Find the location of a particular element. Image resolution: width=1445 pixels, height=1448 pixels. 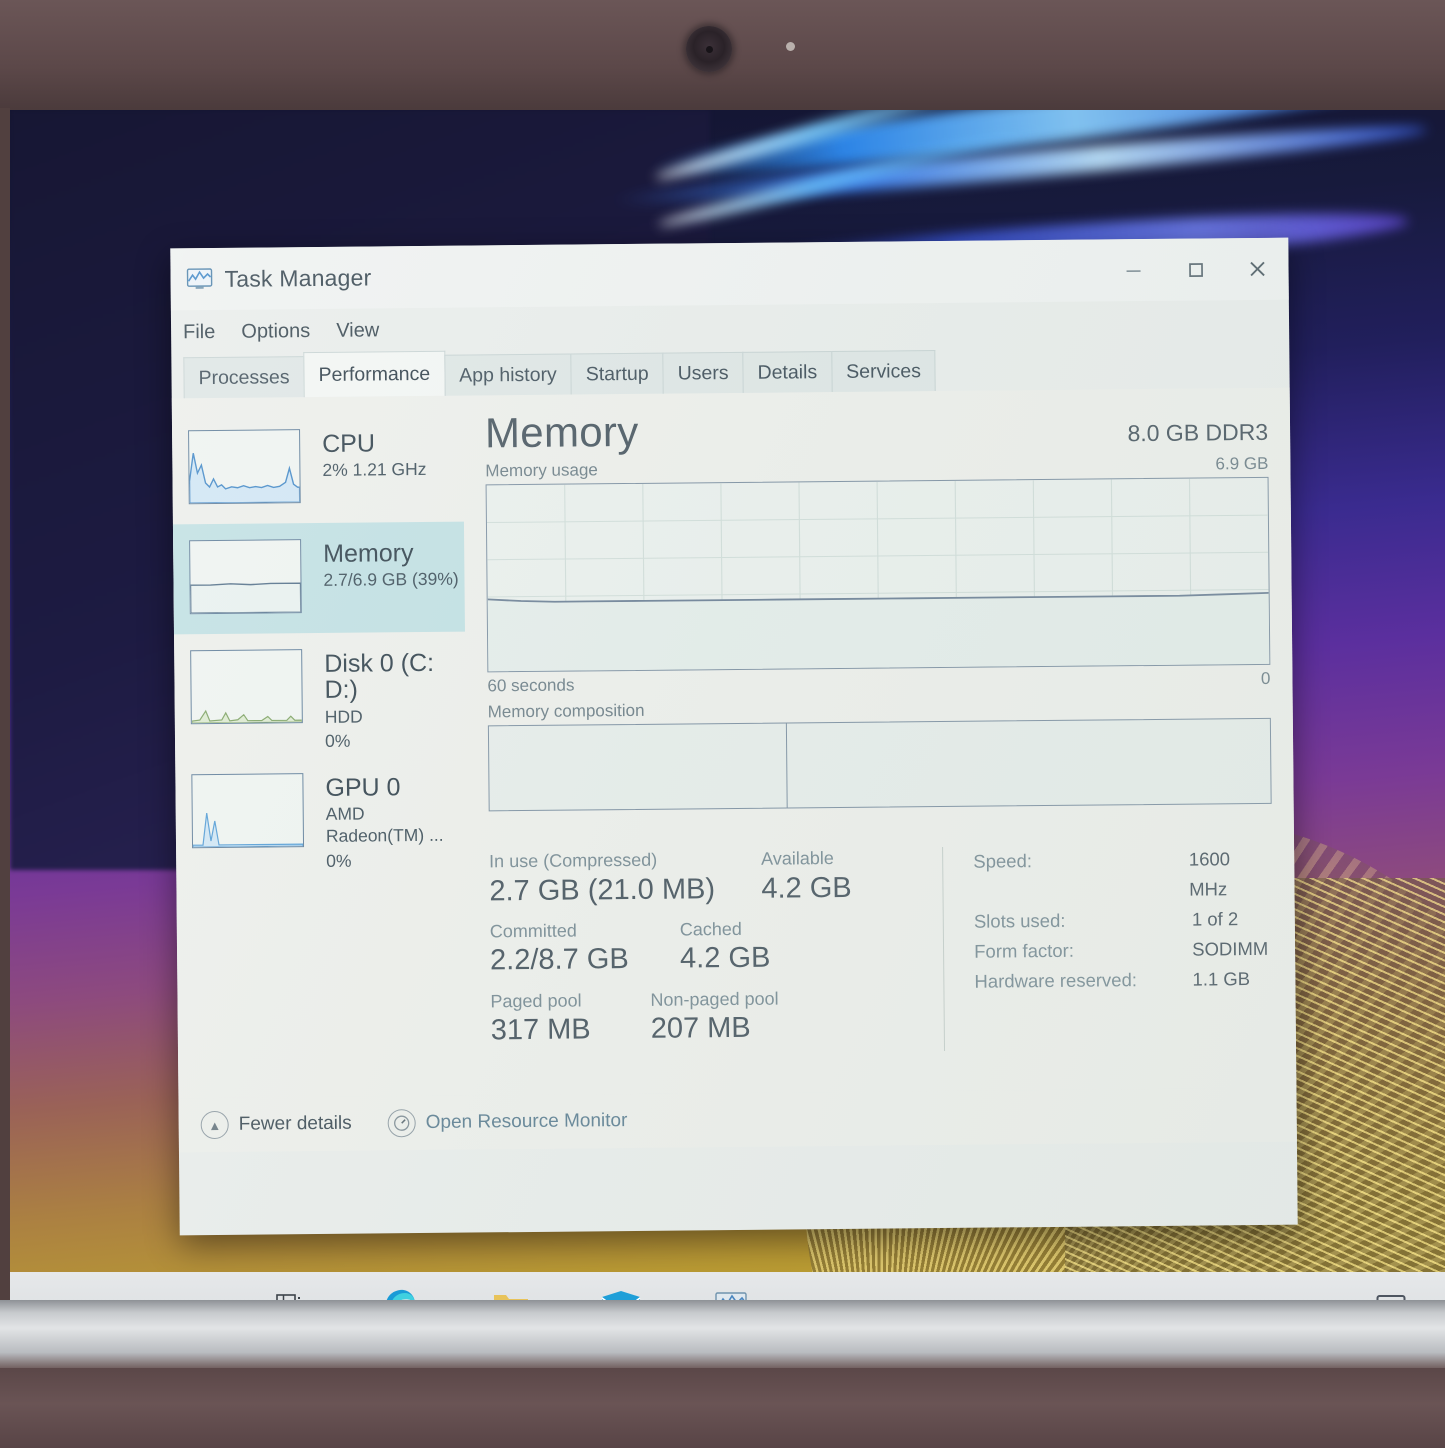

spec-row-form-factor: Form factor: SODIMM is located at coordinates (1123, 950).